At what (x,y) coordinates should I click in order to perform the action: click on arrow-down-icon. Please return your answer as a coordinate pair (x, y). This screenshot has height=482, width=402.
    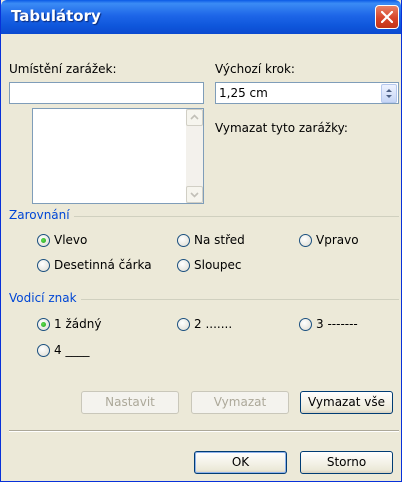
    Looking at the image, I should click on (194, 195).